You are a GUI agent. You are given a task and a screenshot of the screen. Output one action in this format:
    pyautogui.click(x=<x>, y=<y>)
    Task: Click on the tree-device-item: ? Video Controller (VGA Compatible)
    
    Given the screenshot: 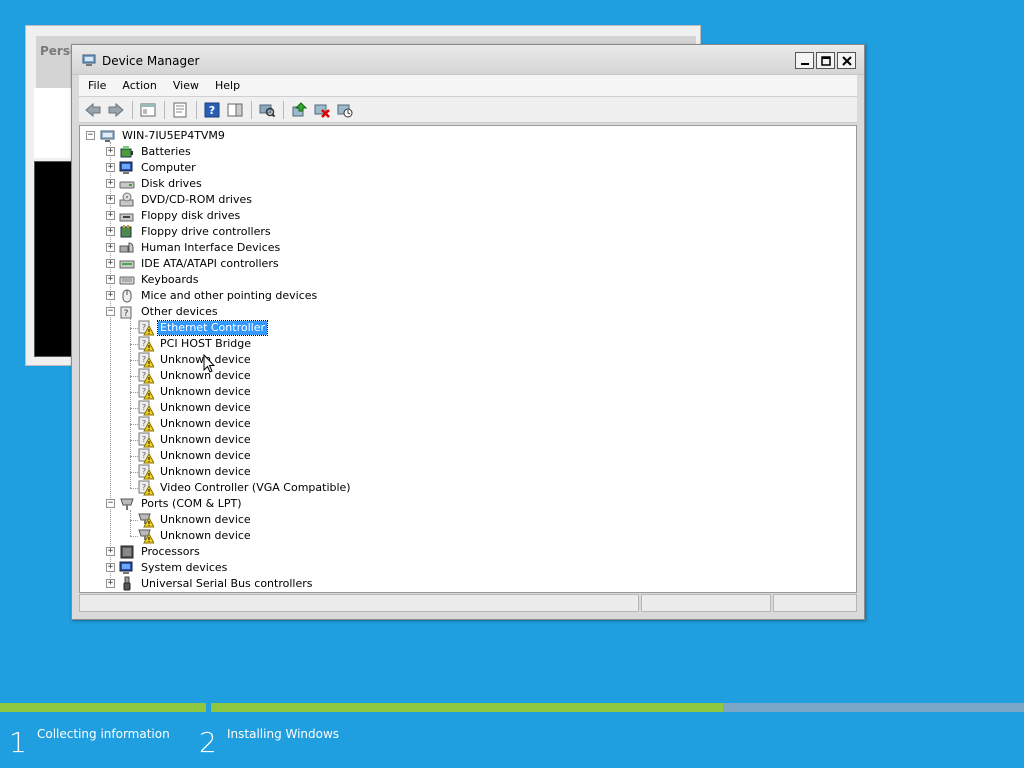 What is the action you would take?
    pyautogui.click(x=245, y=488)
    